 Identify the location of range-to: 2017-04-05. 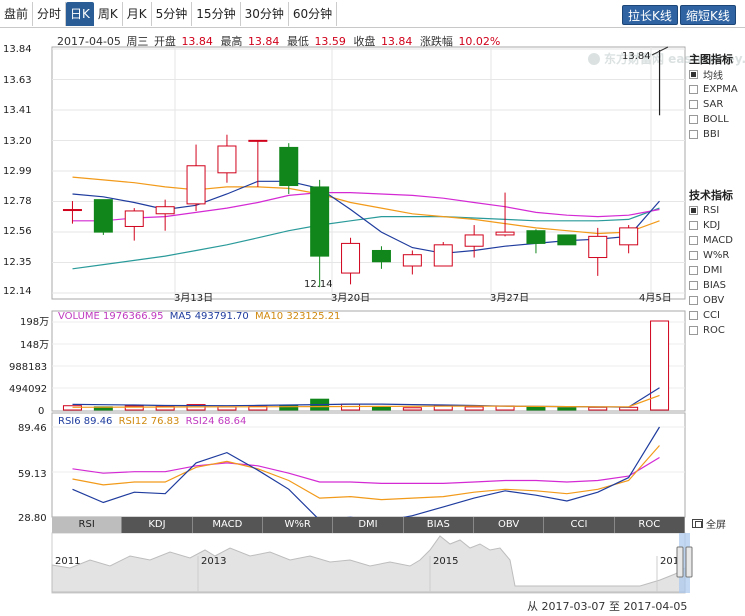
(655, 606).